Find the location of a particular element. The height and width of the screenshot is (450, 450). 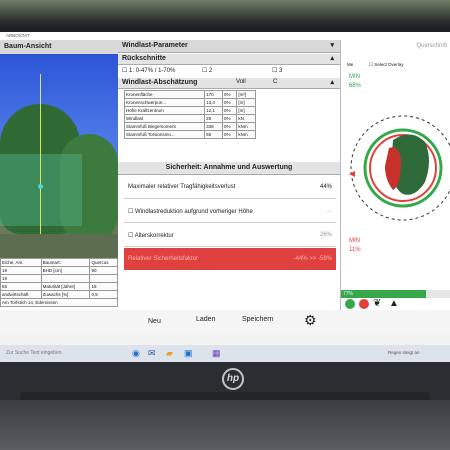

param-value: 13,4 is located at coordinates (213, 102).